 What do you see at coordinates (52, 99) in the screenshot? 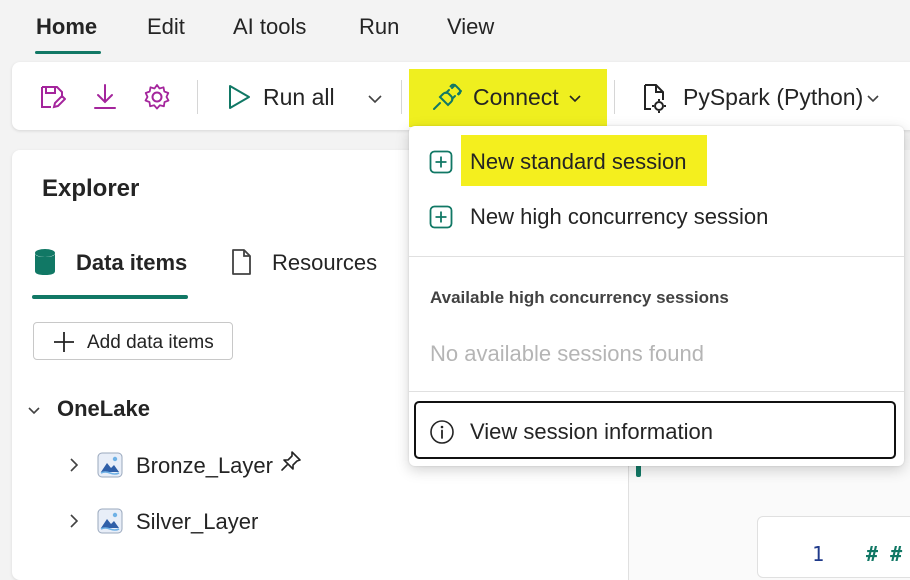
I see `save-edit-icon` at bounding box center [52, 99].